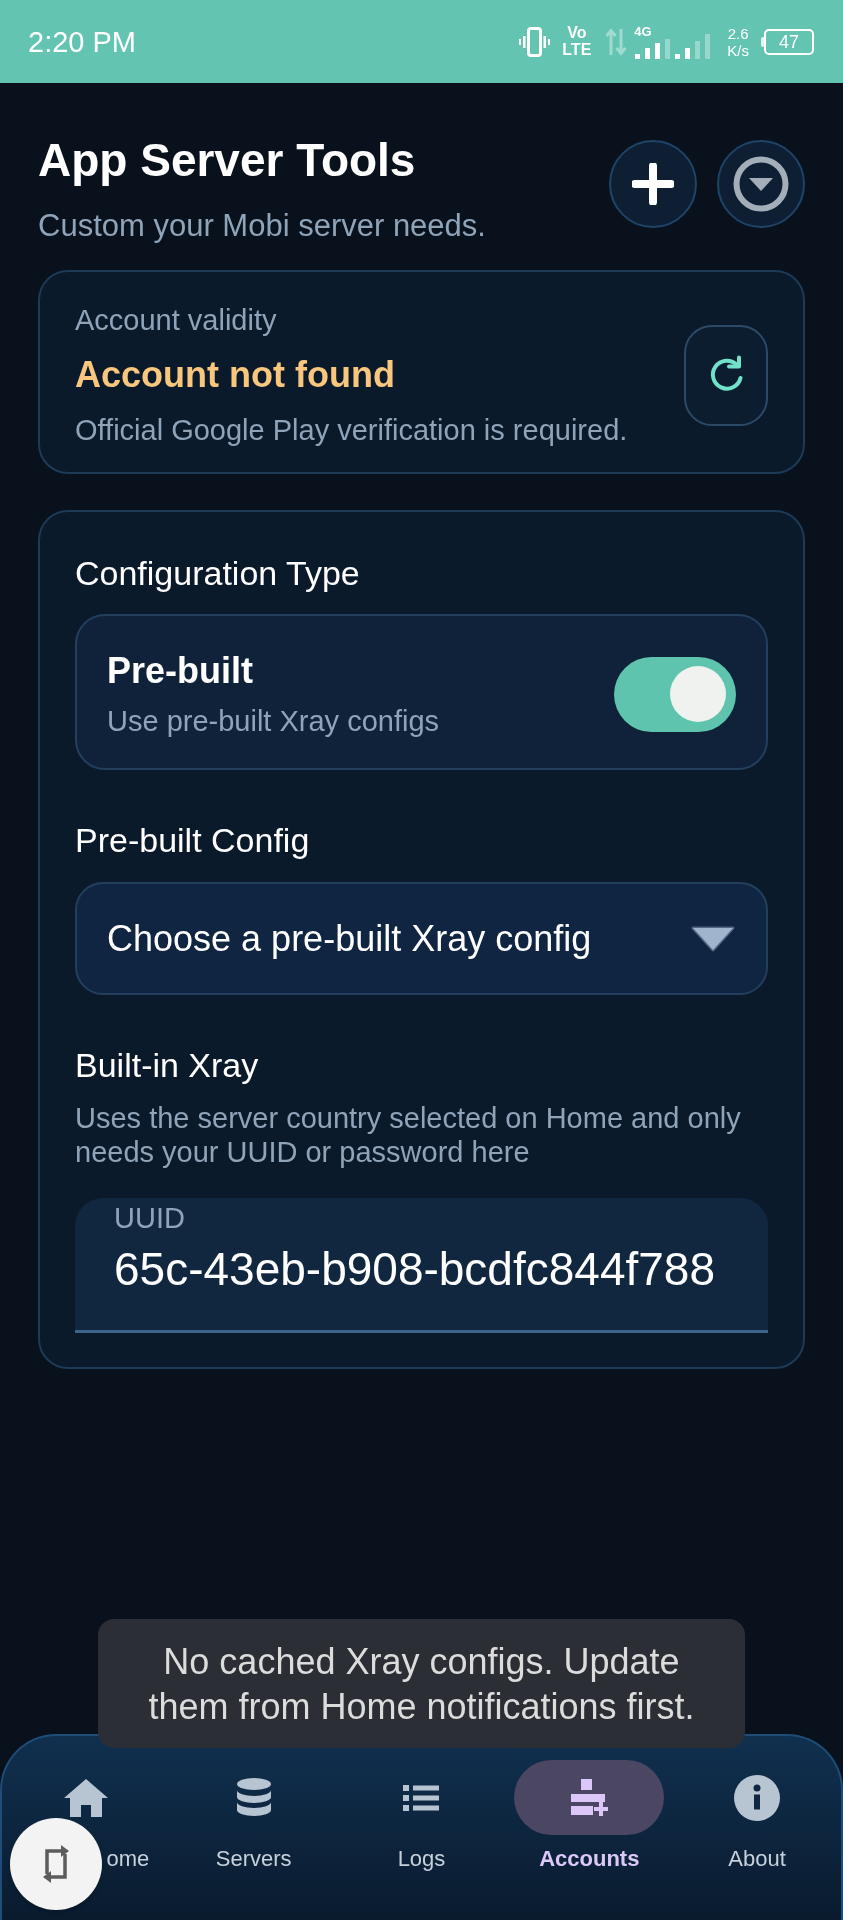 Image resolution: width=843 pixels, height=1920 pixels. Describe the element at coordinates (577, 33) in the screenshot. I see `volte-text: Vo` at that location.